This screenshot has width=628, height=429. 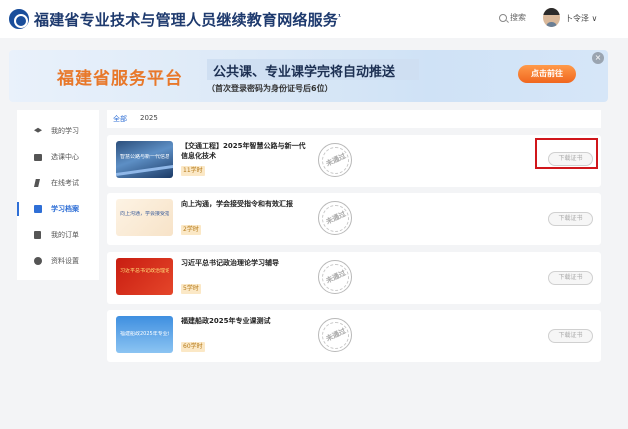 I want to click on sidebar: 我的学习 选课中心 在线考试 学习档案 我的订单 资料设置, so click(x=58, y=195).